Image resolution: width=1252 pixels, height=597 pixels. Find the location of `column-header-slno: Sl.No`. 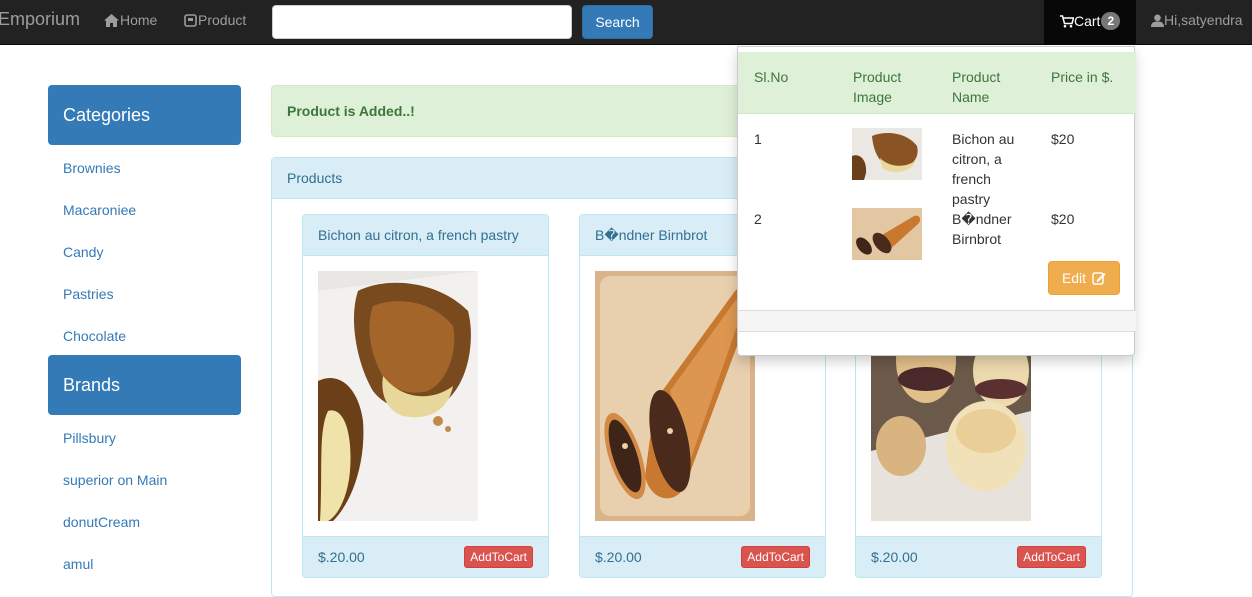

column-header-slno: Sl.No is located at coordinates (771, 77).